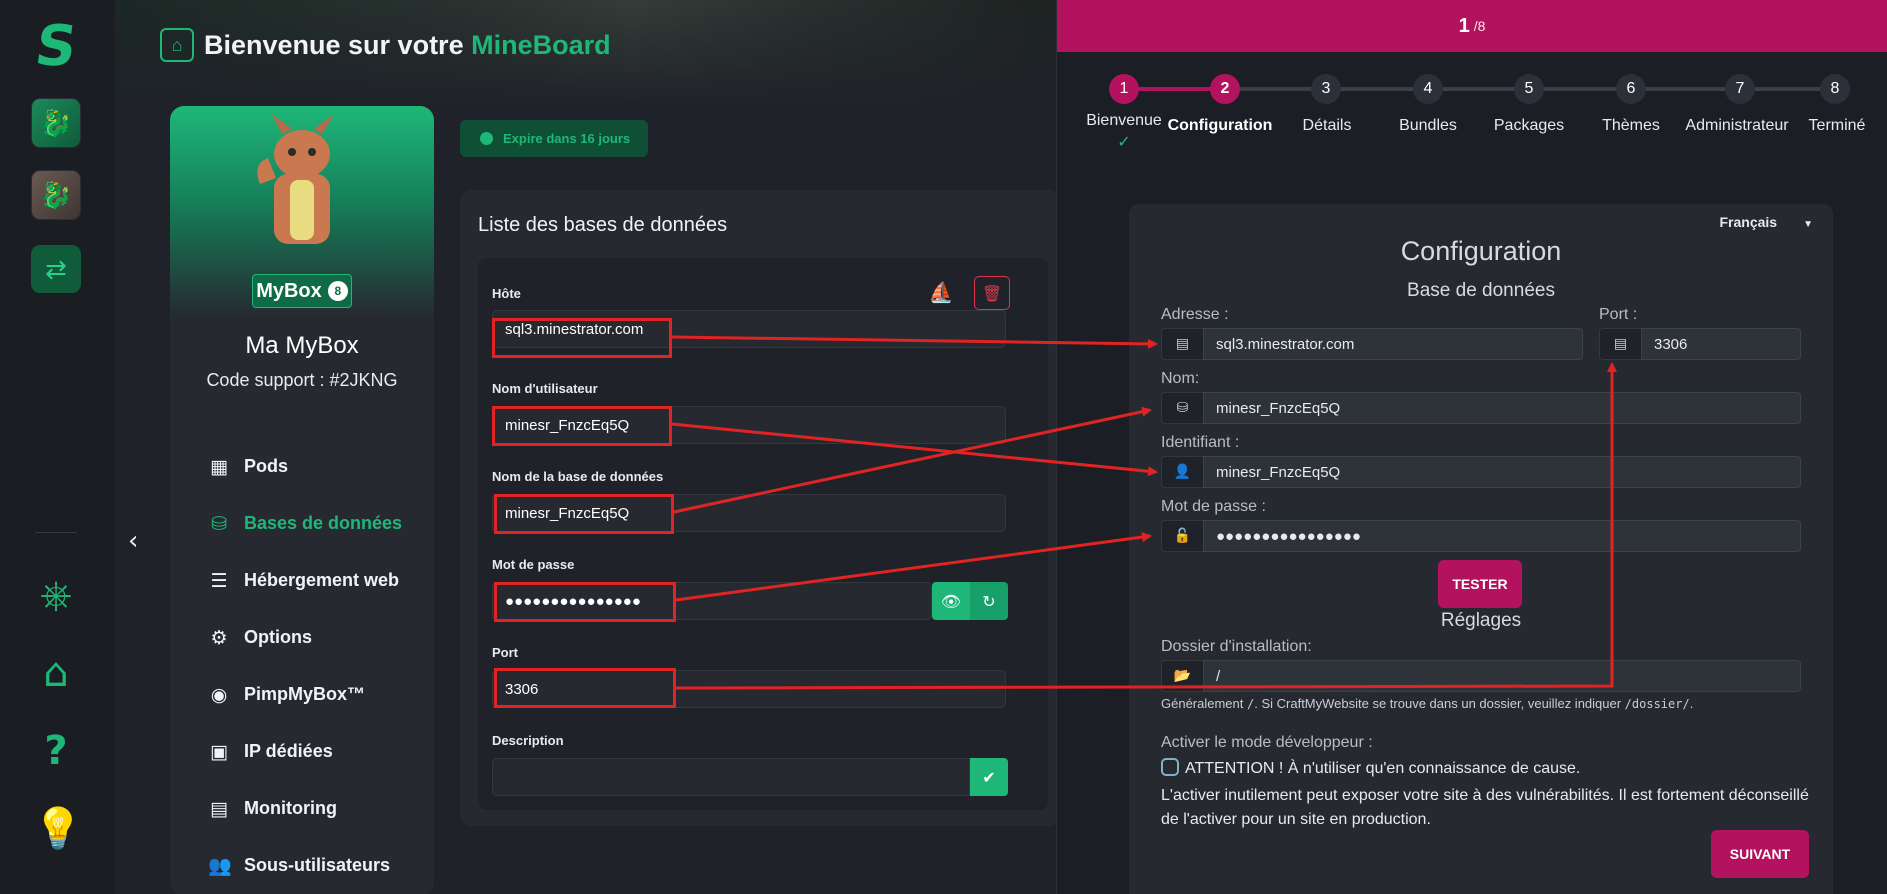 This screenshot has height=894, width=1887. Describe the element at coordinates (1278, 408) in the screenshot. I see `name-value: minesr_FnzcEq5Q` at that location.